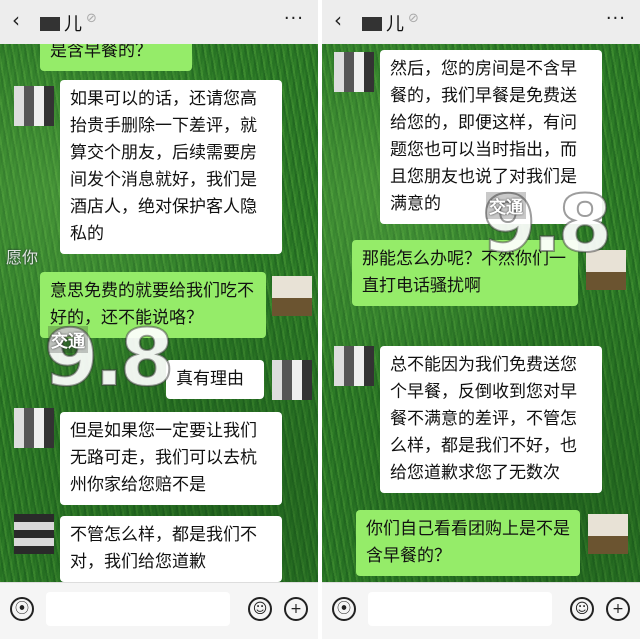  Describe the element at coordinates (468, 543) in the screenshot. I see `message-bubble: 你们自己看看团购上是不是含早餐的？` at that location.